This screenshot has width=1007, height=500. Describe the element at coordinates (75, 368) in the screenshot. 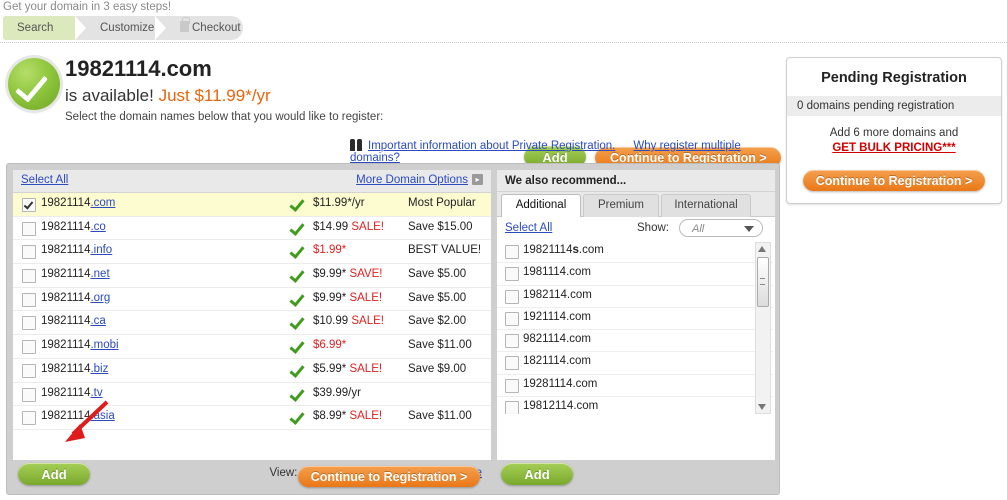

I see `domain-name: 19821114.biz` at that location.